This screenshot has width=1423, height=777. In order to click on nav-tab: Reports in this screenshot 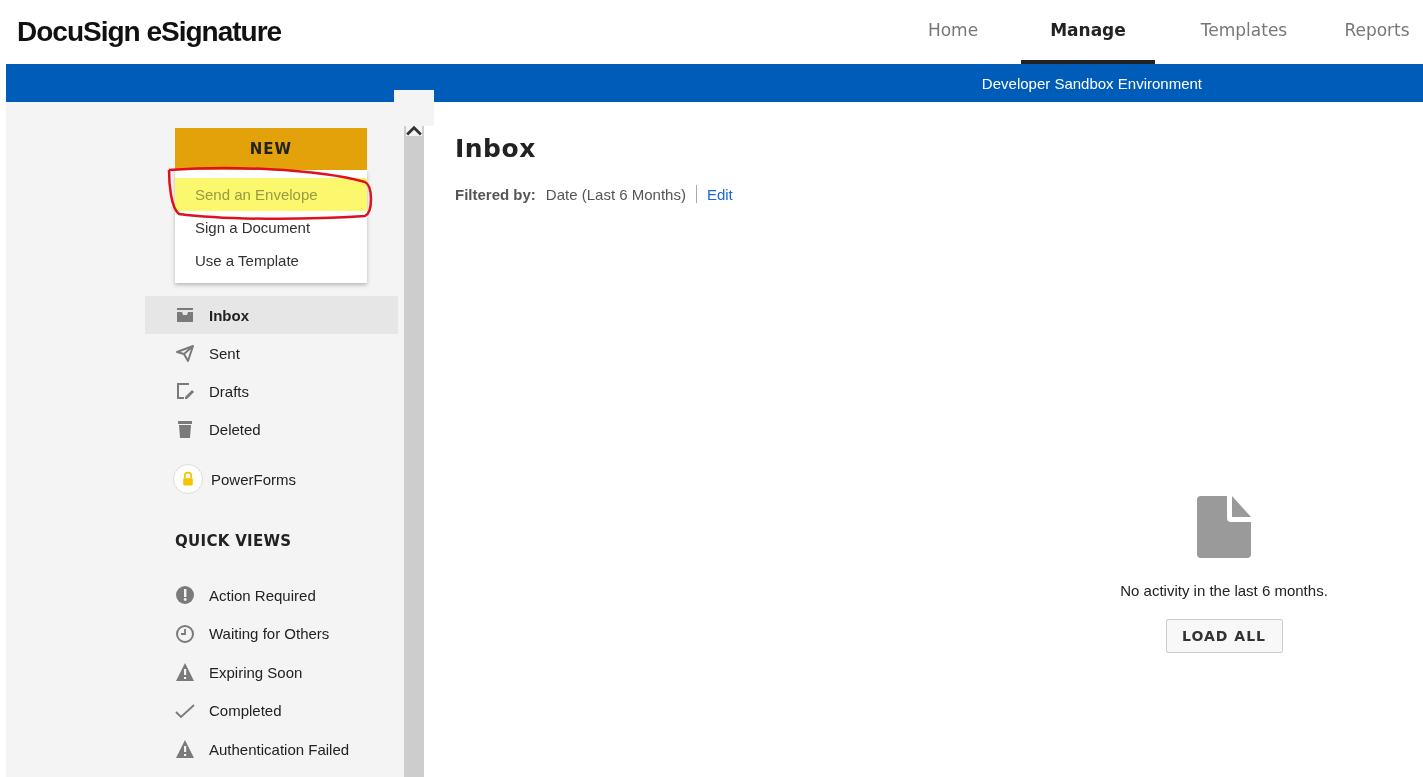, I will do `click(1377, 32)`.